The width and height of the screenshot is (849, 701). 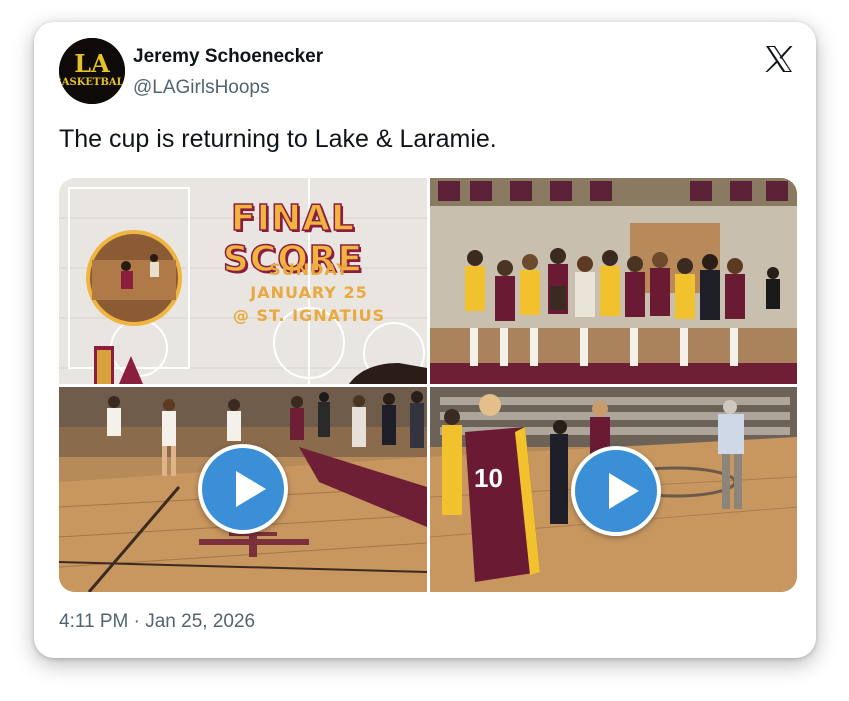 I want to click on svg-text: 10, so click(x=488, y=478).